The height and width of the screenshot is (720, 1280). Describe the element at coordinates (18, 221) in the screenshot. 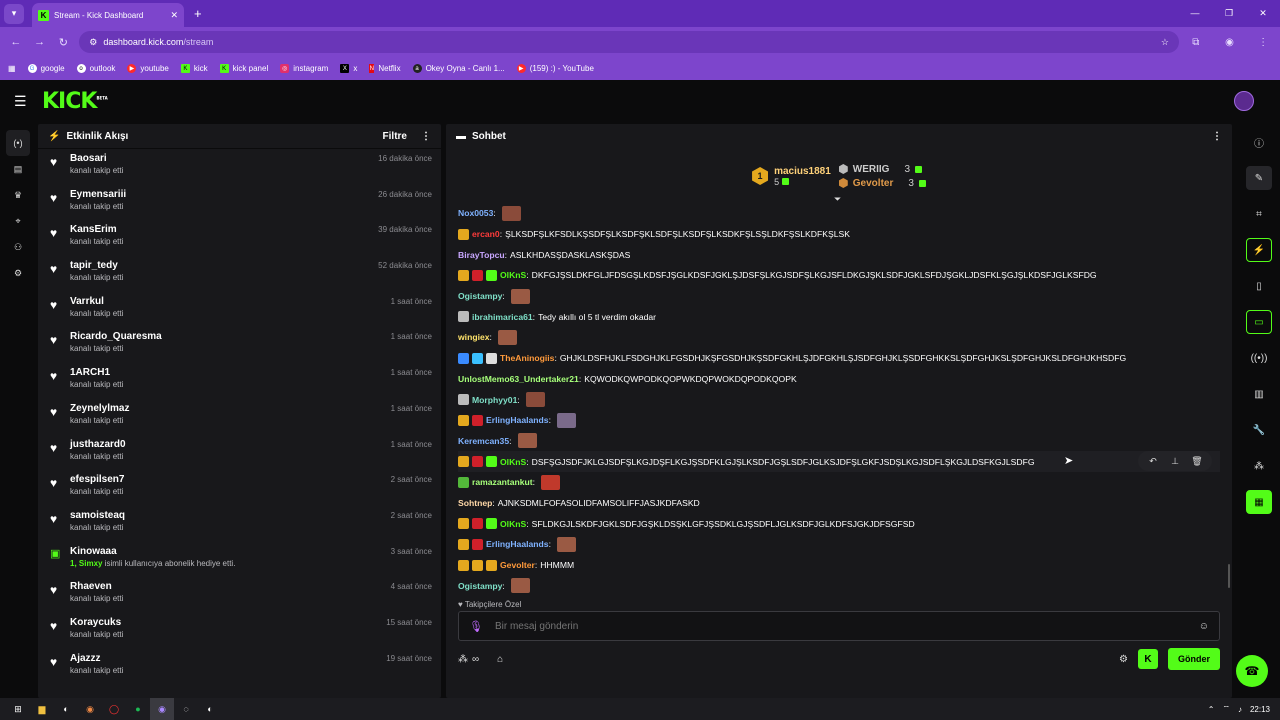

I see `target-nav-icon: ⌖` at that location.